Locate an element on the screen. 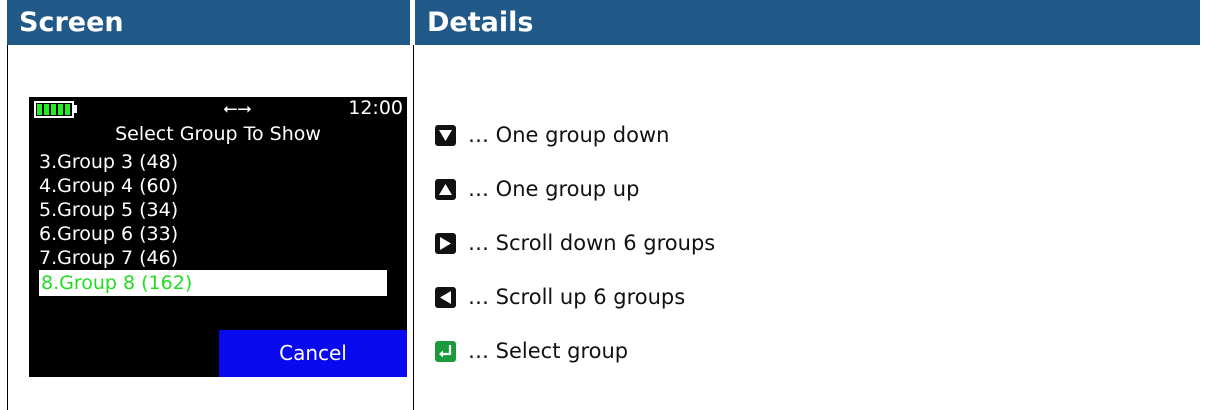  detail-text: … Select group is located at coordinates (548, 351).